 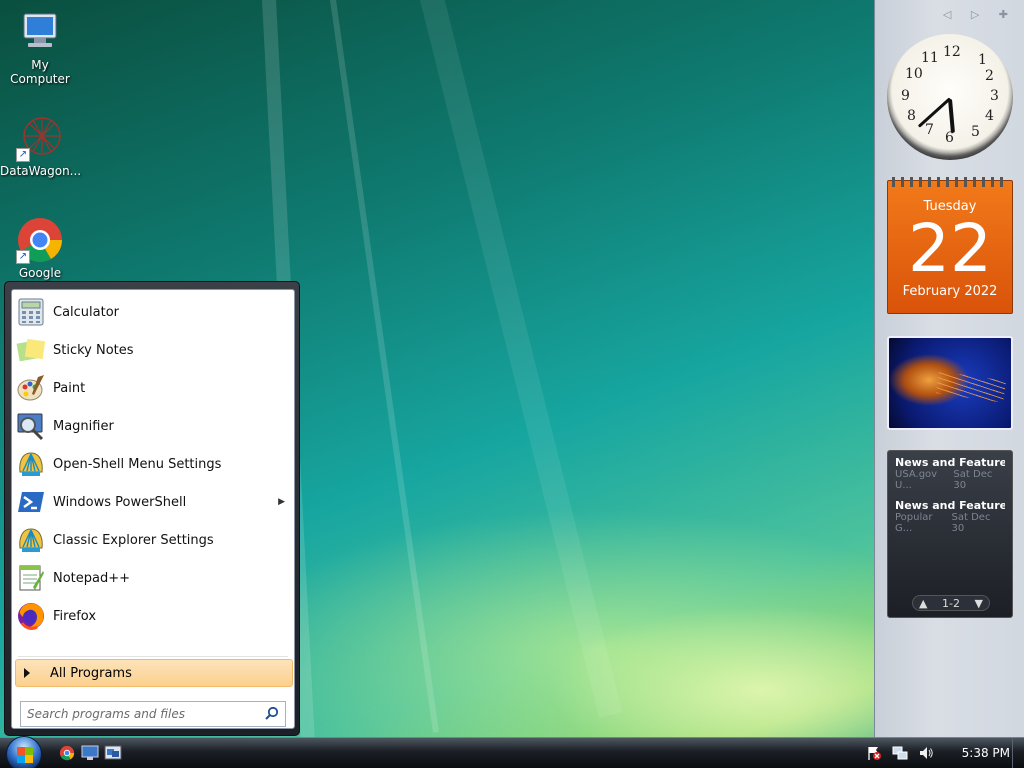 I want to click on start-item-windows-powershell: Windows PowerShell ▶, so click(x=154, y=502).